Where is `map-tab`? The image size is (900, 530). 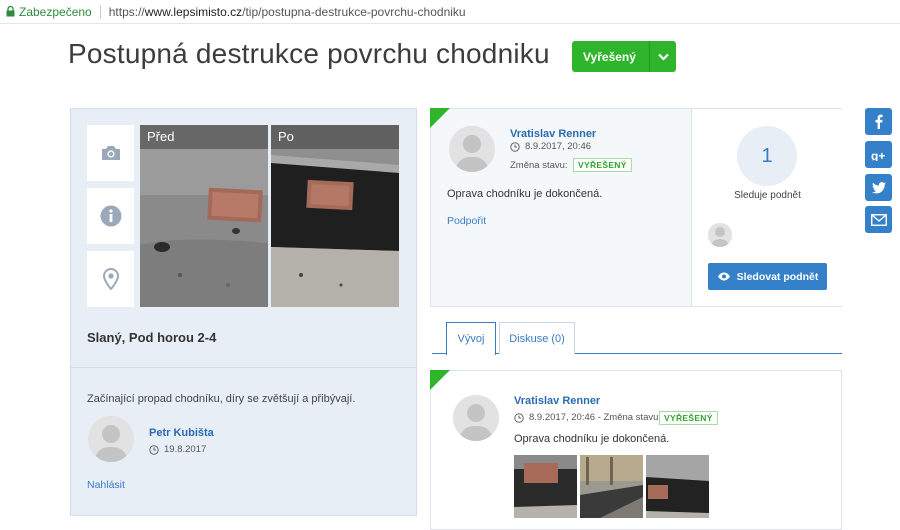 map-tab is located at coordinates (110, 279).